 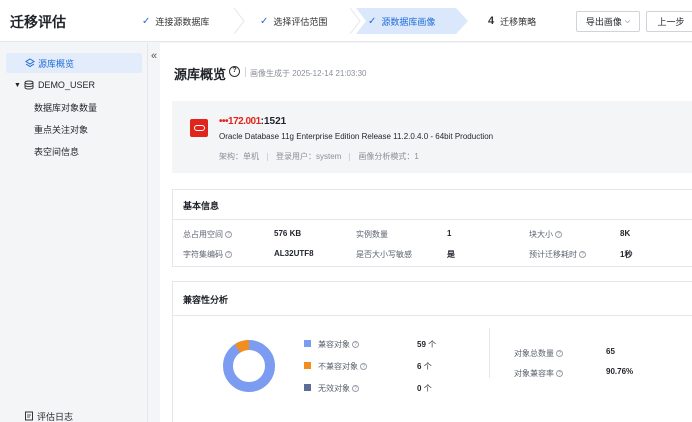 I want to click on sidebar-item-label: 数据库对象数量, so click(x=66, y=107).